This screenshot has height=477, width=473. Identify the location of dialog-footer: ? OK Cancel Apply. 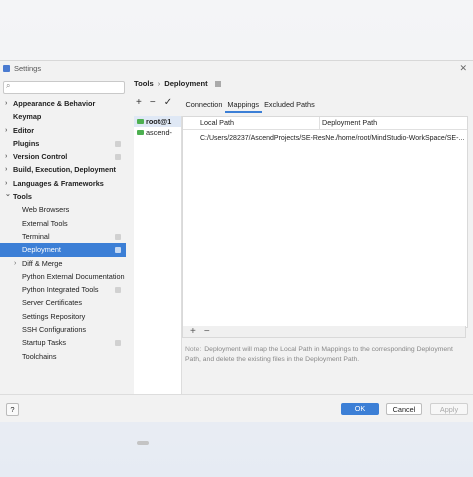
(236, 408).